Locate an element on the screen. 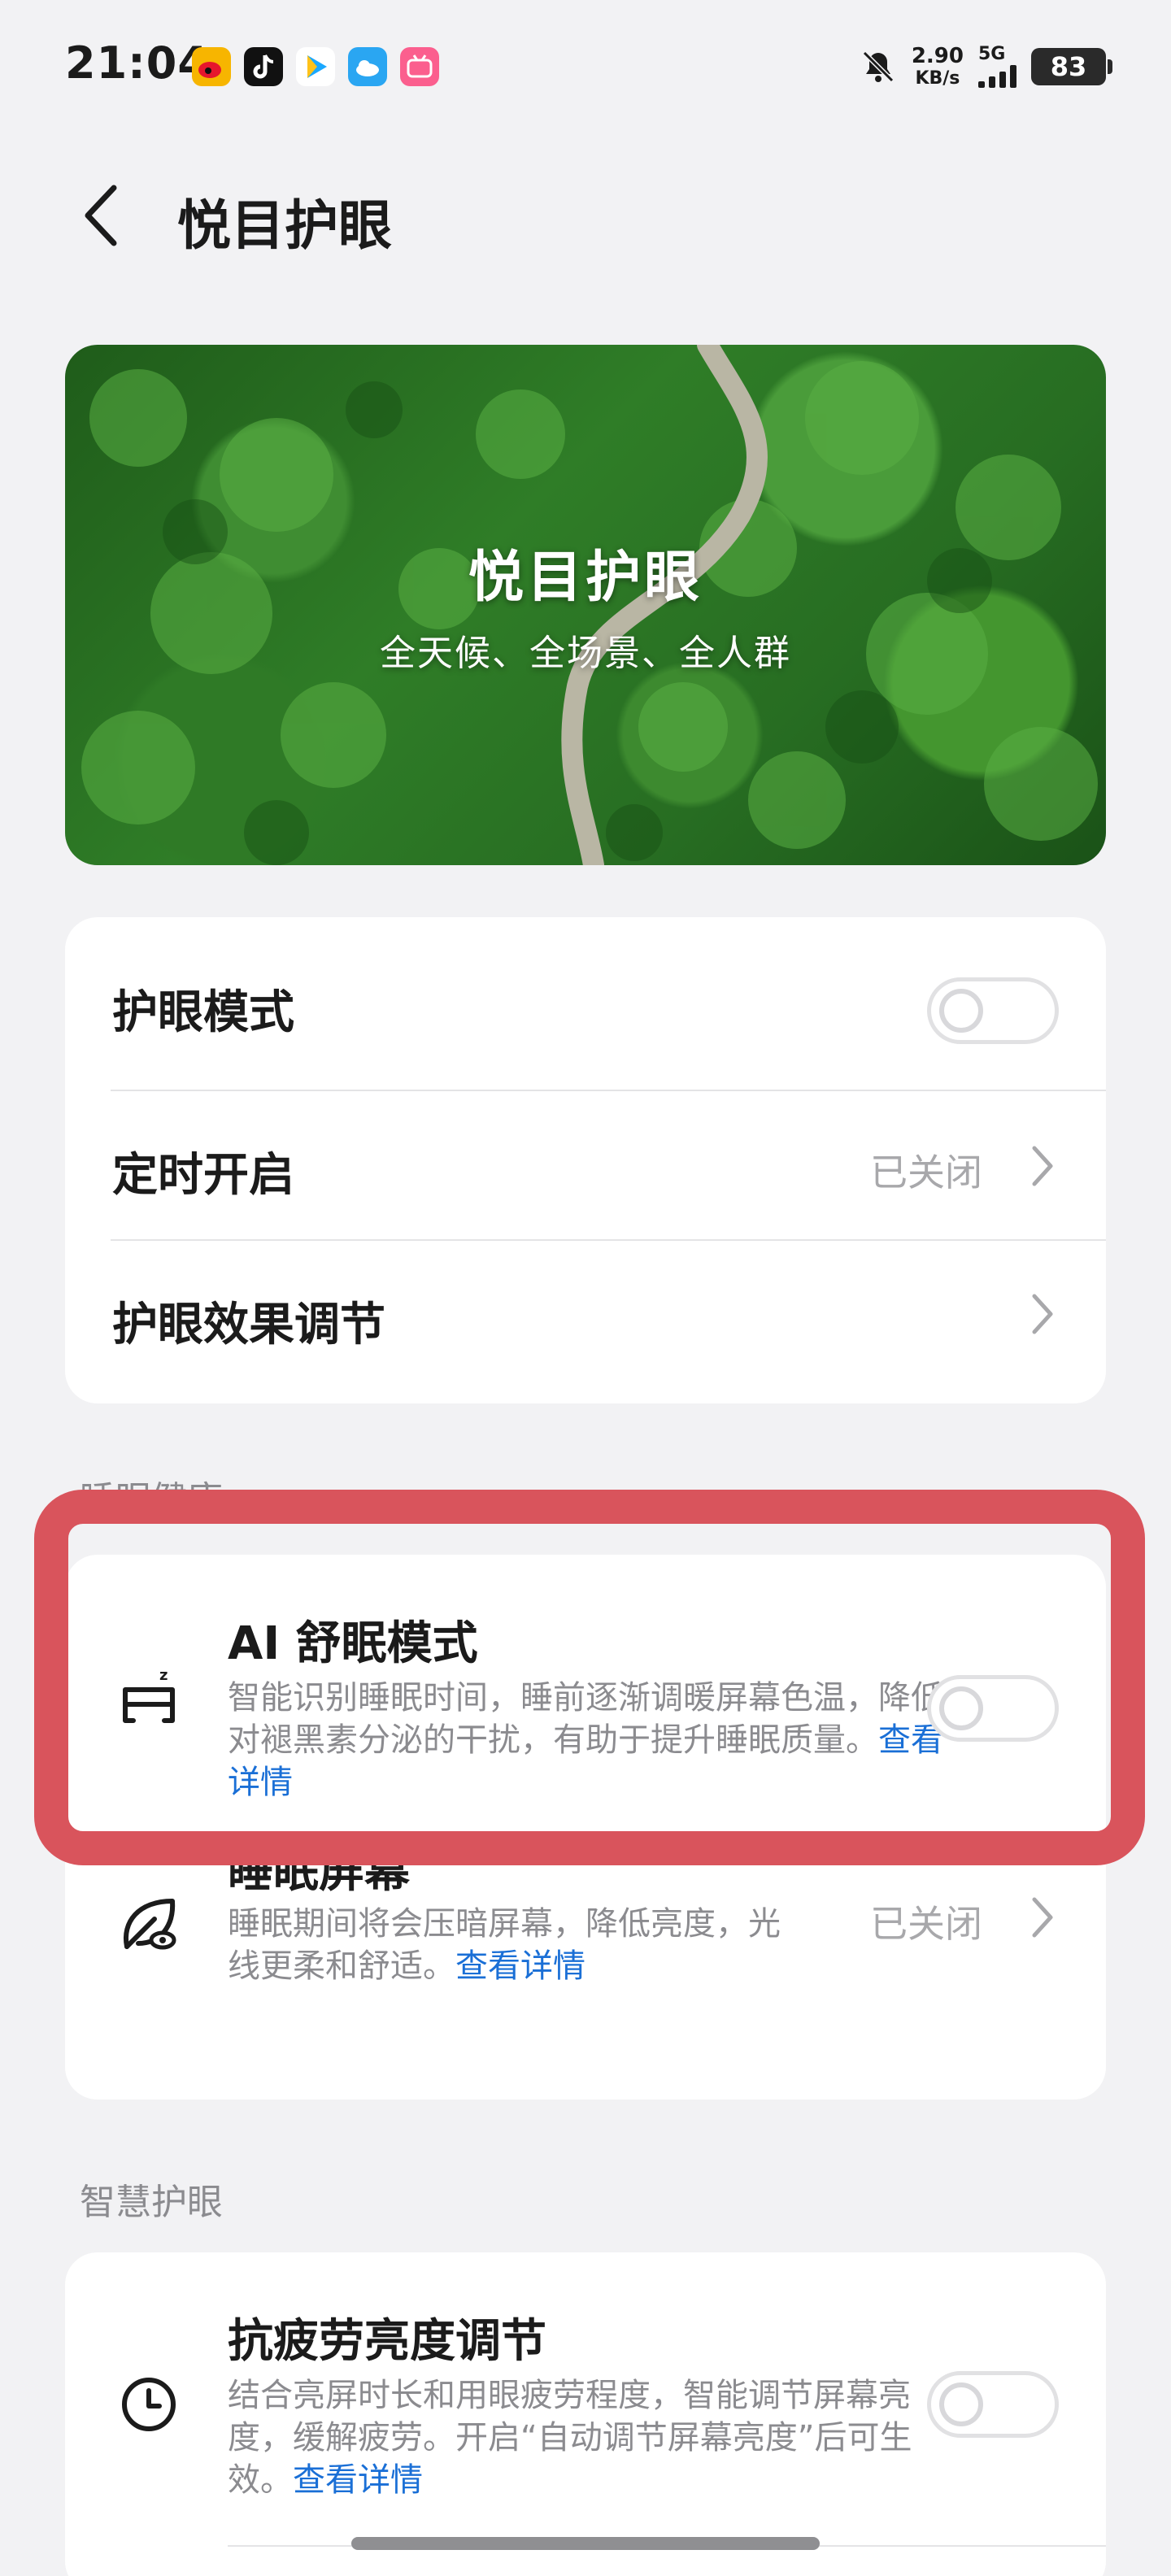 This screenshot has height=2576, width=1171. banner-subtitle: 全天候、全场景、全人群 is located at coordinates (585, 653).